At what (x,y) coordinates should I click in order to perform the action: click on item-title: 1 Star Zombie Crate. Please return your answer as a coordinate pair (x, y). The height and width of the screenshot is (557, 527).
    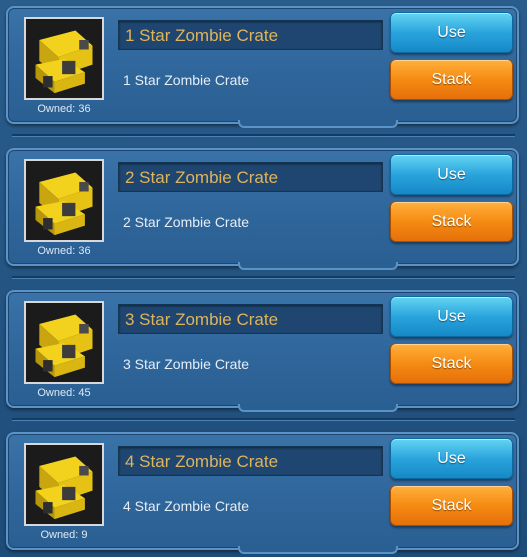
    Looking at the image, I should click on (202, 35).